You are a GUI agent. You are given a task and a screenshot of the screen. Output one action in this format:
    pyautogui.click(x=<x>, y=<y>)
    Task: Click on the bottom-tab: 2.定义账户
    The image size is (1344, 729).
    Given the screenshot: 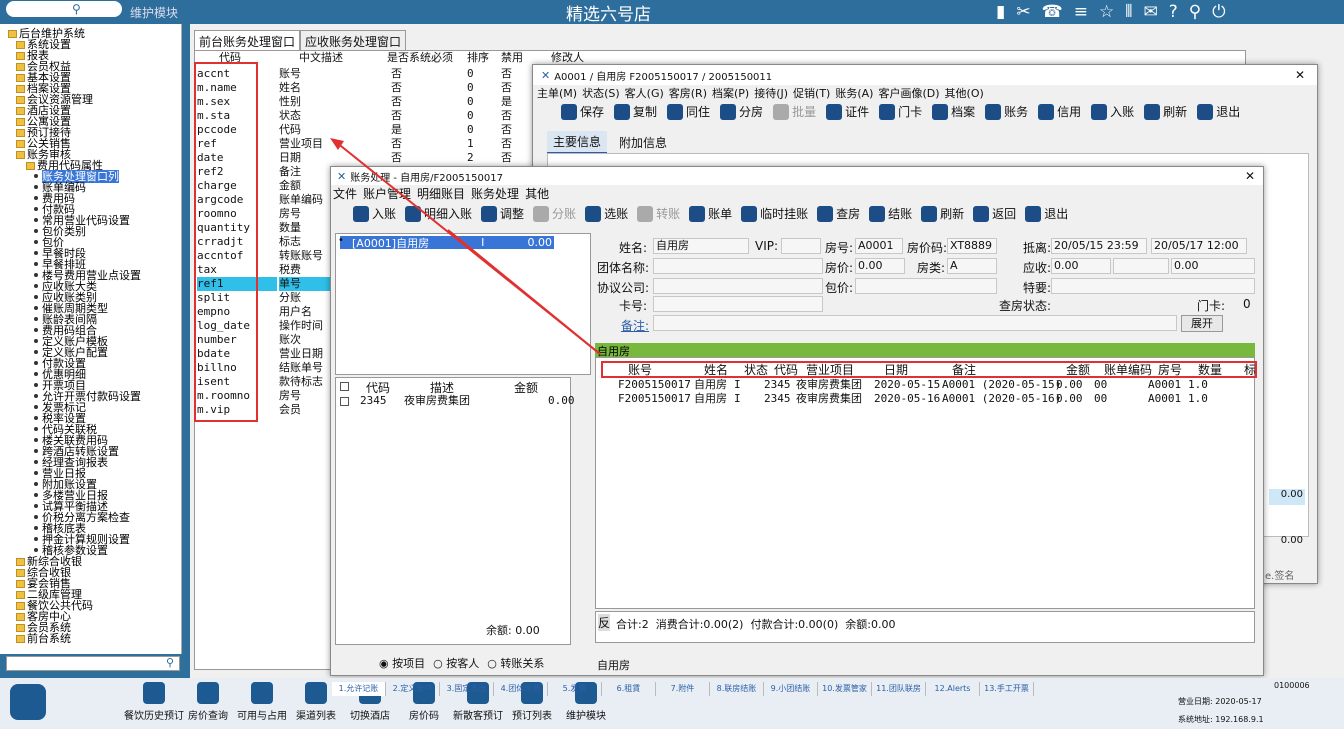 What is the action you would take?
    pyautogui.click(x=413, y=689)
    